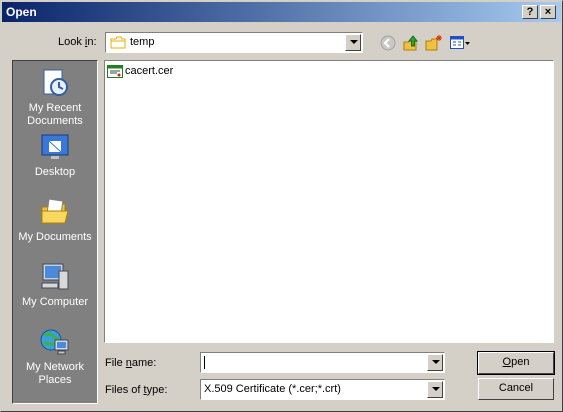  I want to click on file-name-label: File name:, so click(131, 363).